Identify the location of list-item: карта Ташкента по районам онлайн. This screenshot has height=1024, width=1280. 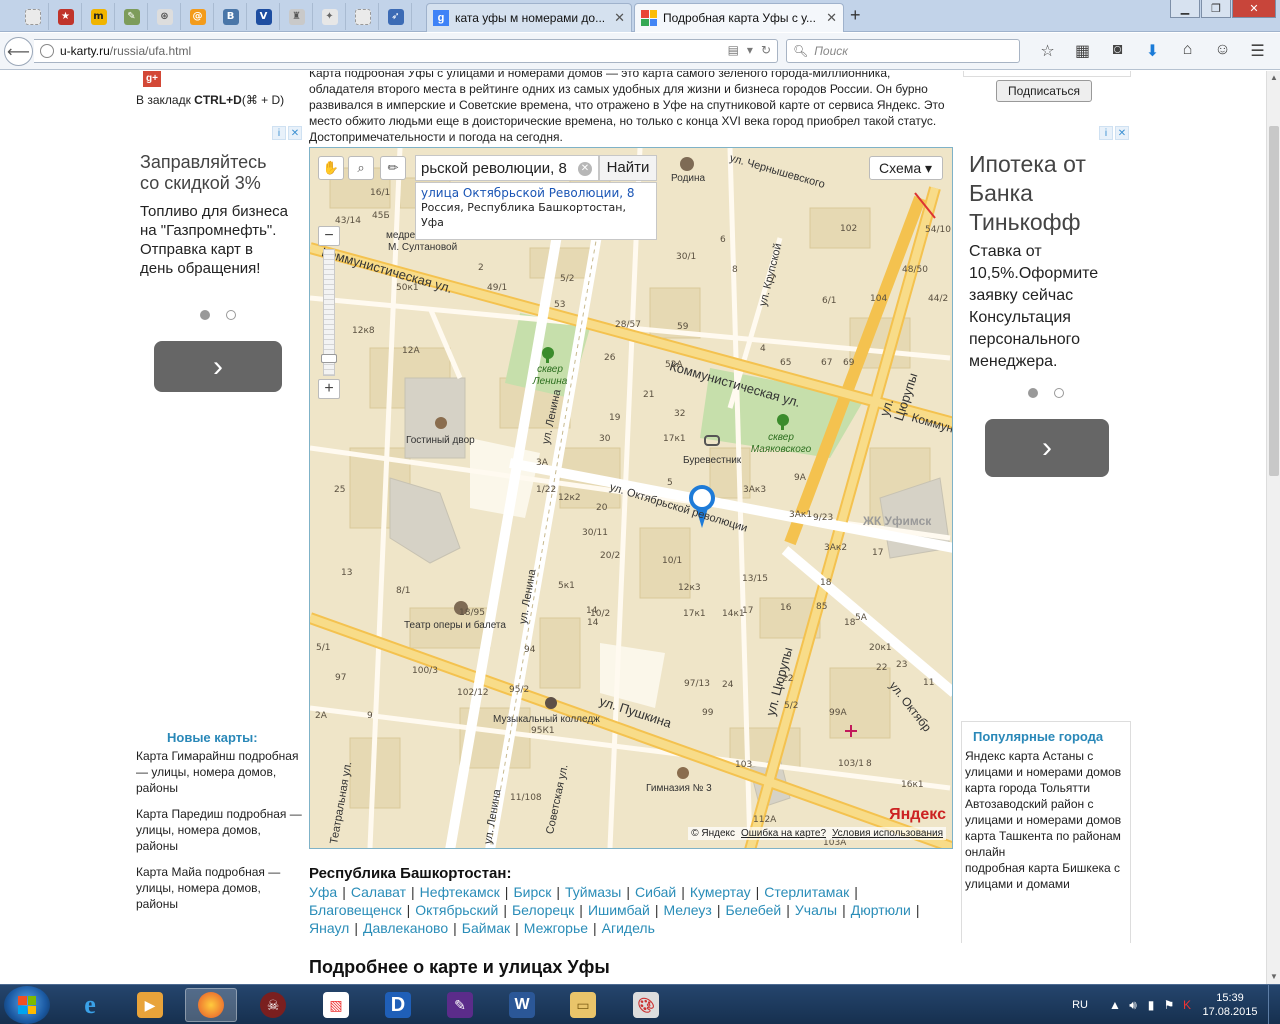
(1047, 844).